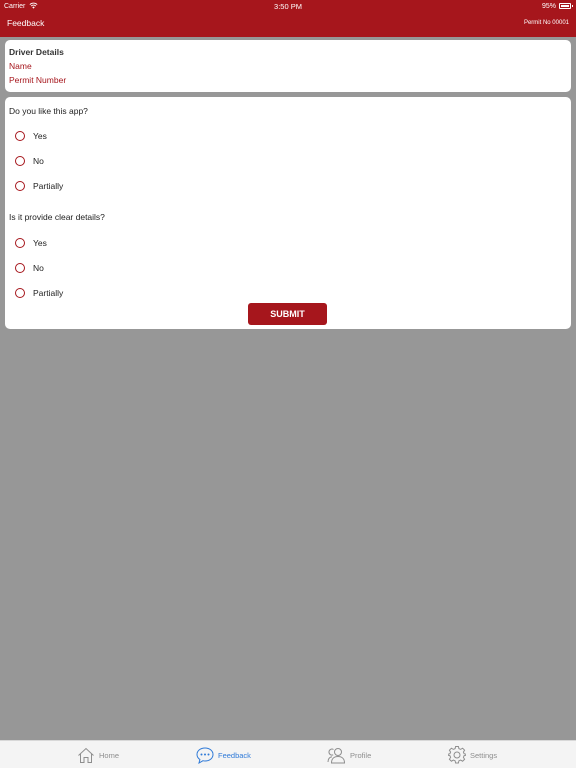 Image resolution: width=576 pixels, height=768 pixels. What do you see at coordinates (288, 754) in the screenshot?
I see `tab-bar: Home Feedback Profile Settings` at bounding box center [288, 754].